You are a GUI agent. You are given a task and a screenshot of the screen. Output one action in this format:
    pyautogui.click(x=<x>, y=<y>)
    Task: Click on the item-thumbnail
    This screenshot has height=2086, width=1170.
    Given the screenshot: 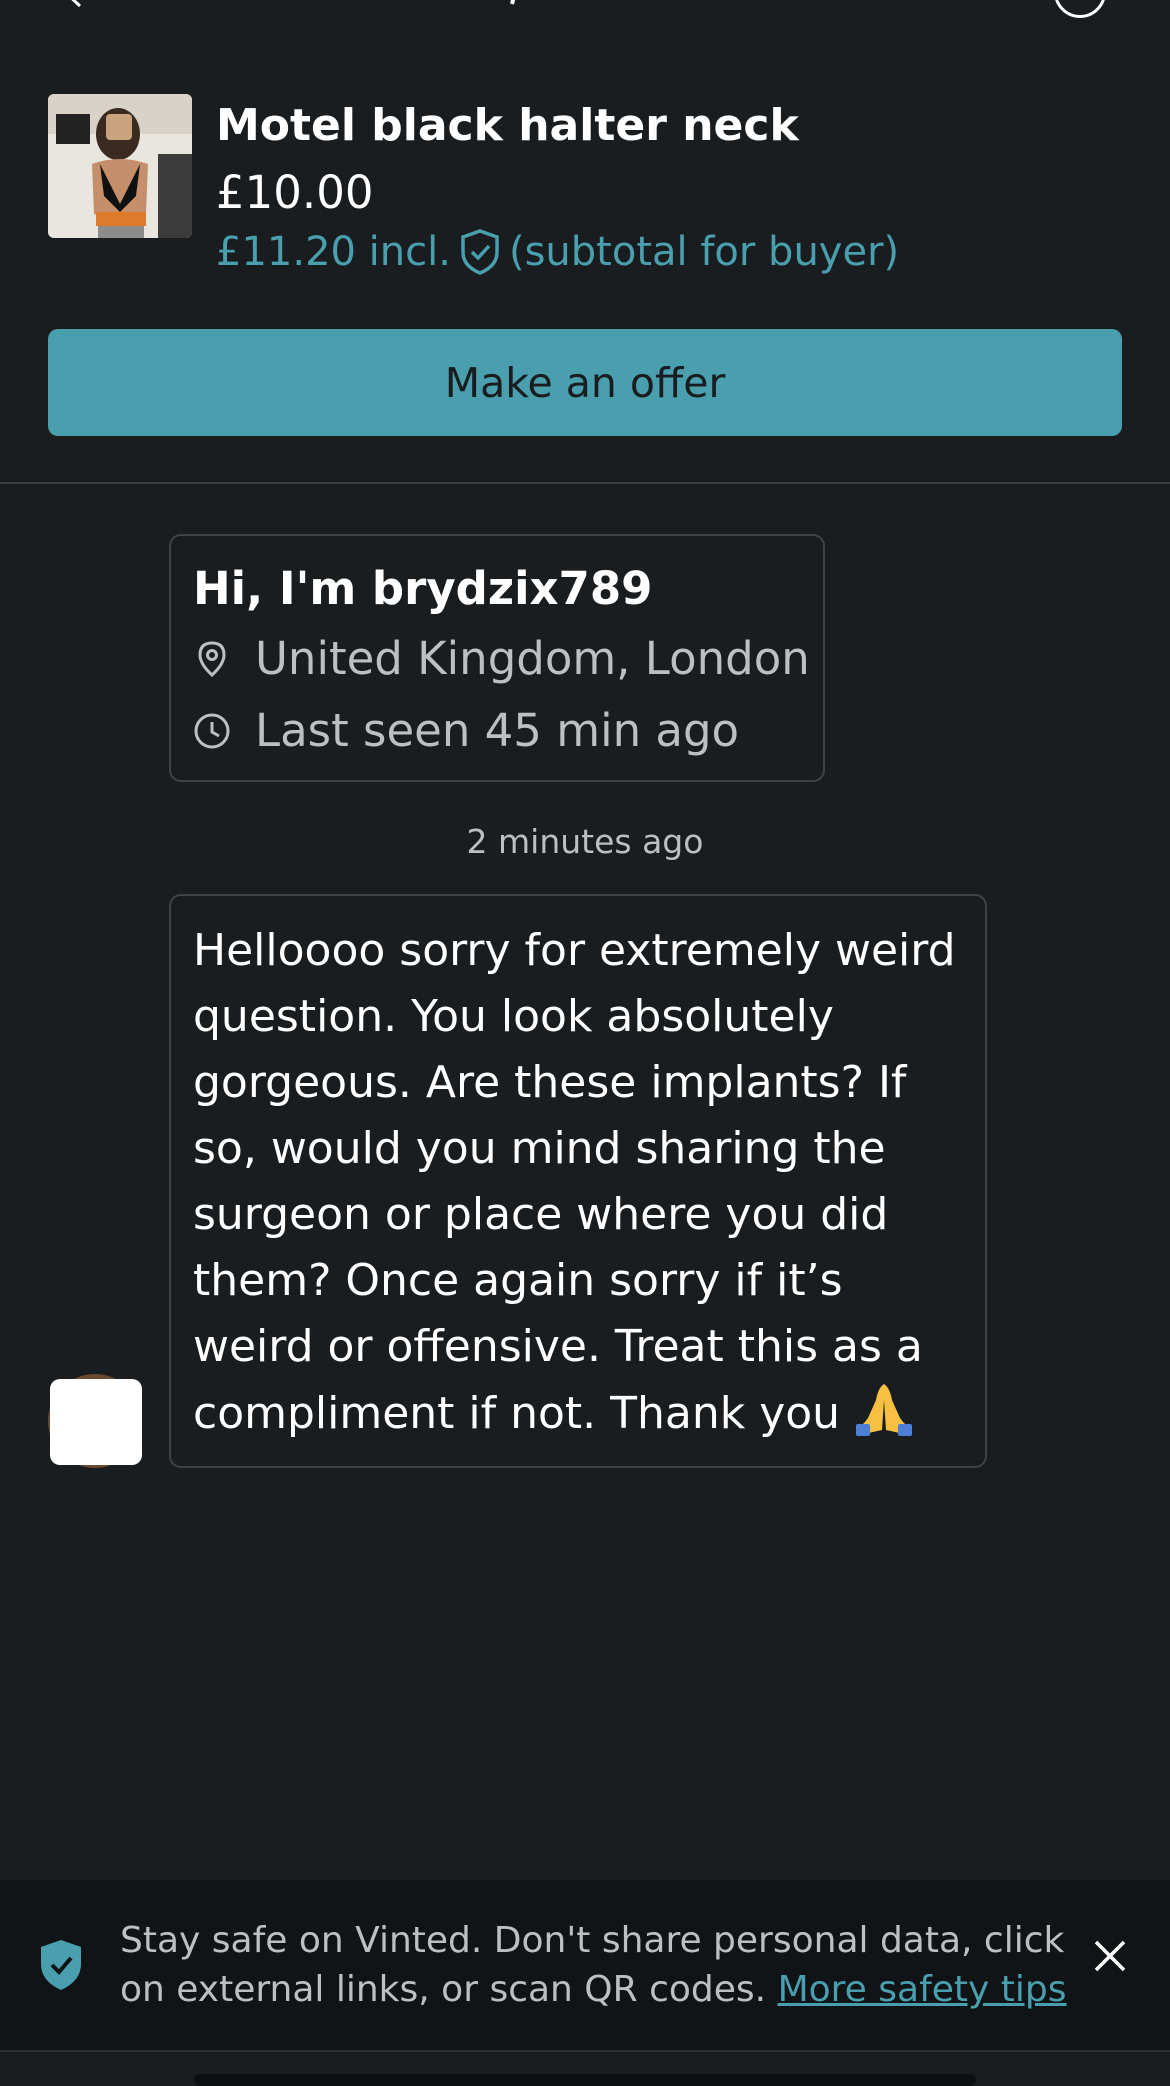 What is the action you would take?
    pyautogui.click(x=120, y=166)
    